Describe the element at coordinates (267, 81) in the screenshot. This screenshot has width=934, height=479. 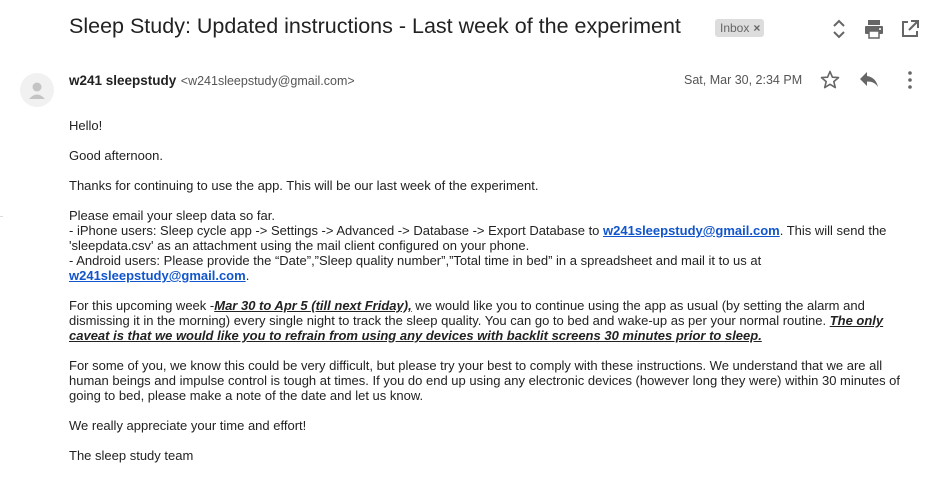
I see `sender-email: <w241sleepstudy@gmail.com>` at that location.